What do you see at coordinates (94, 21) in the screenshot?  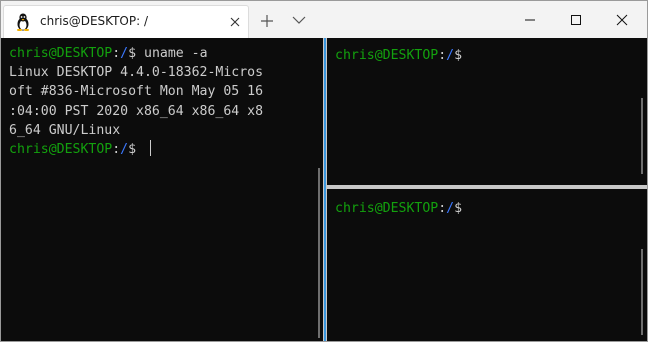 I see `tab-title: chris@DESKTOP: /` at bounding box center [94, 21].